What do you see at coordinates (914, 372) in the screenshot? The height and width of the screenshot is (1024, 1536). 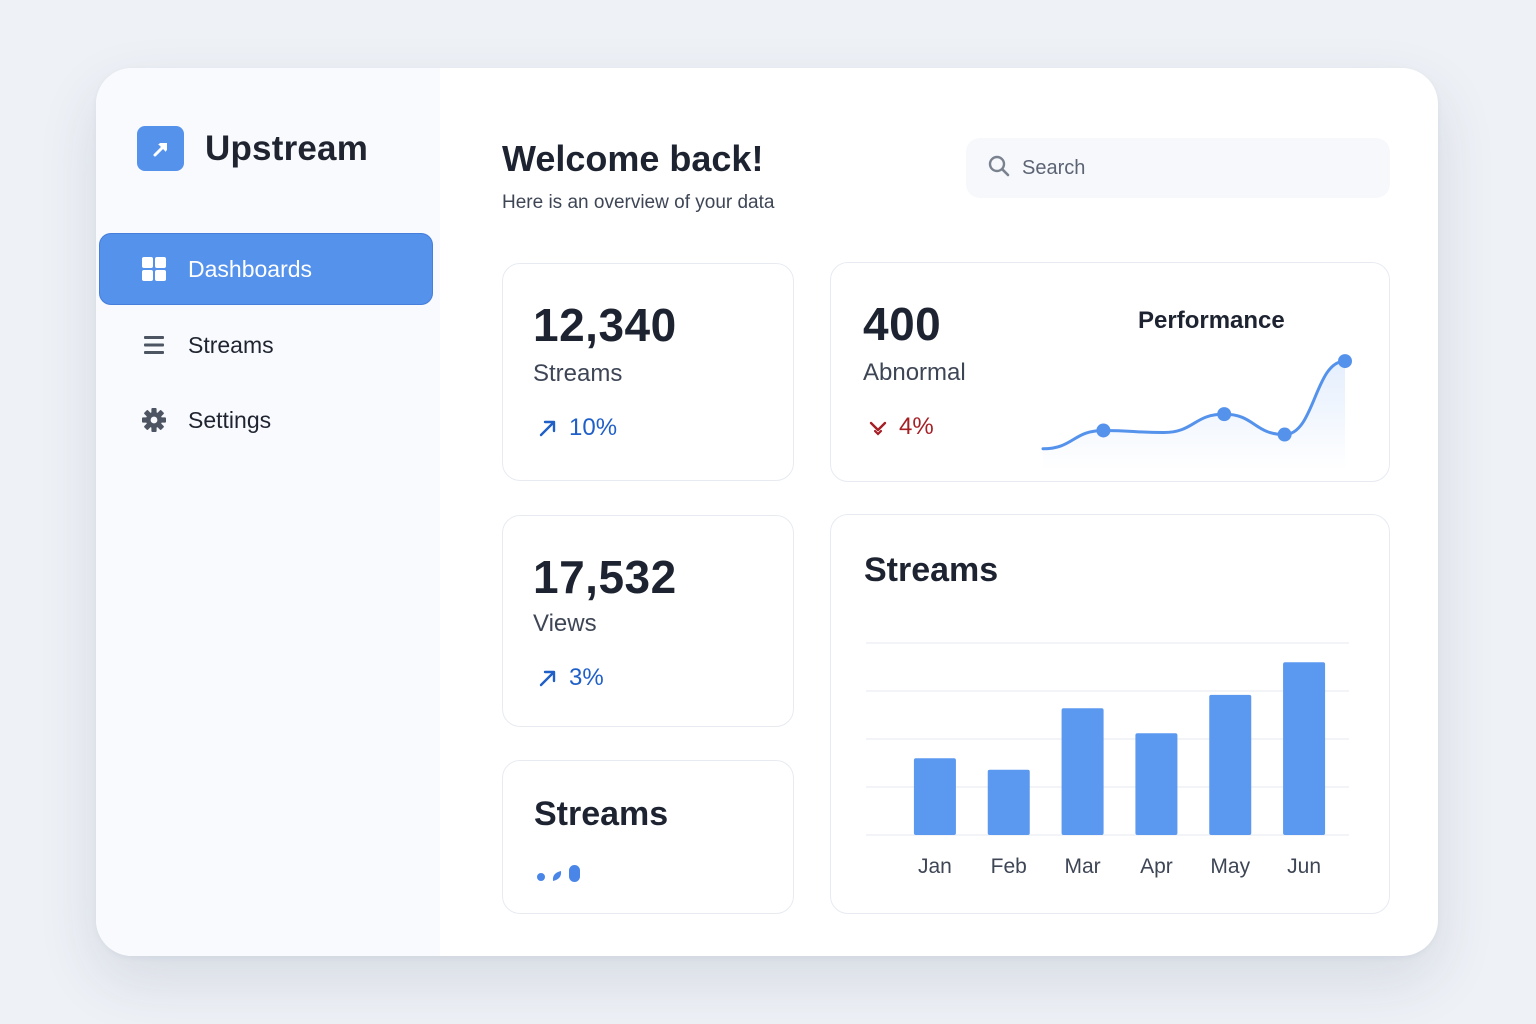 I see `stat-label: Abnormal` at bounding box center [914, 372].